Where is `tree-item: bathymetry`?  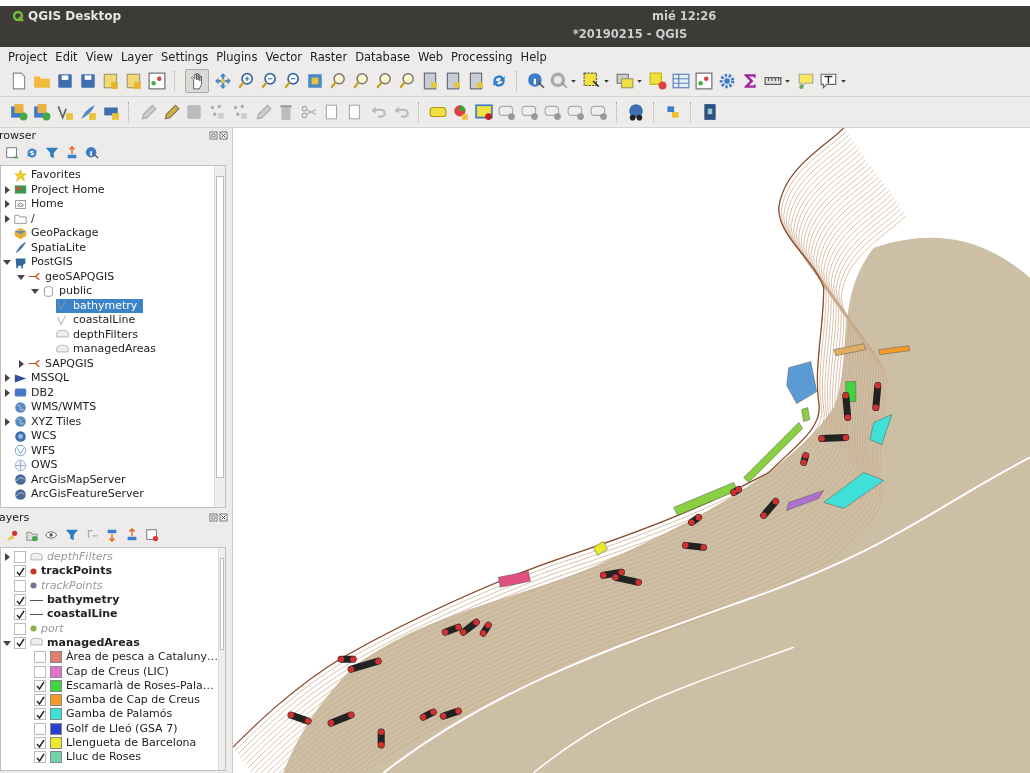
tree-item: bathymetry is located at coordinates (100, 305).